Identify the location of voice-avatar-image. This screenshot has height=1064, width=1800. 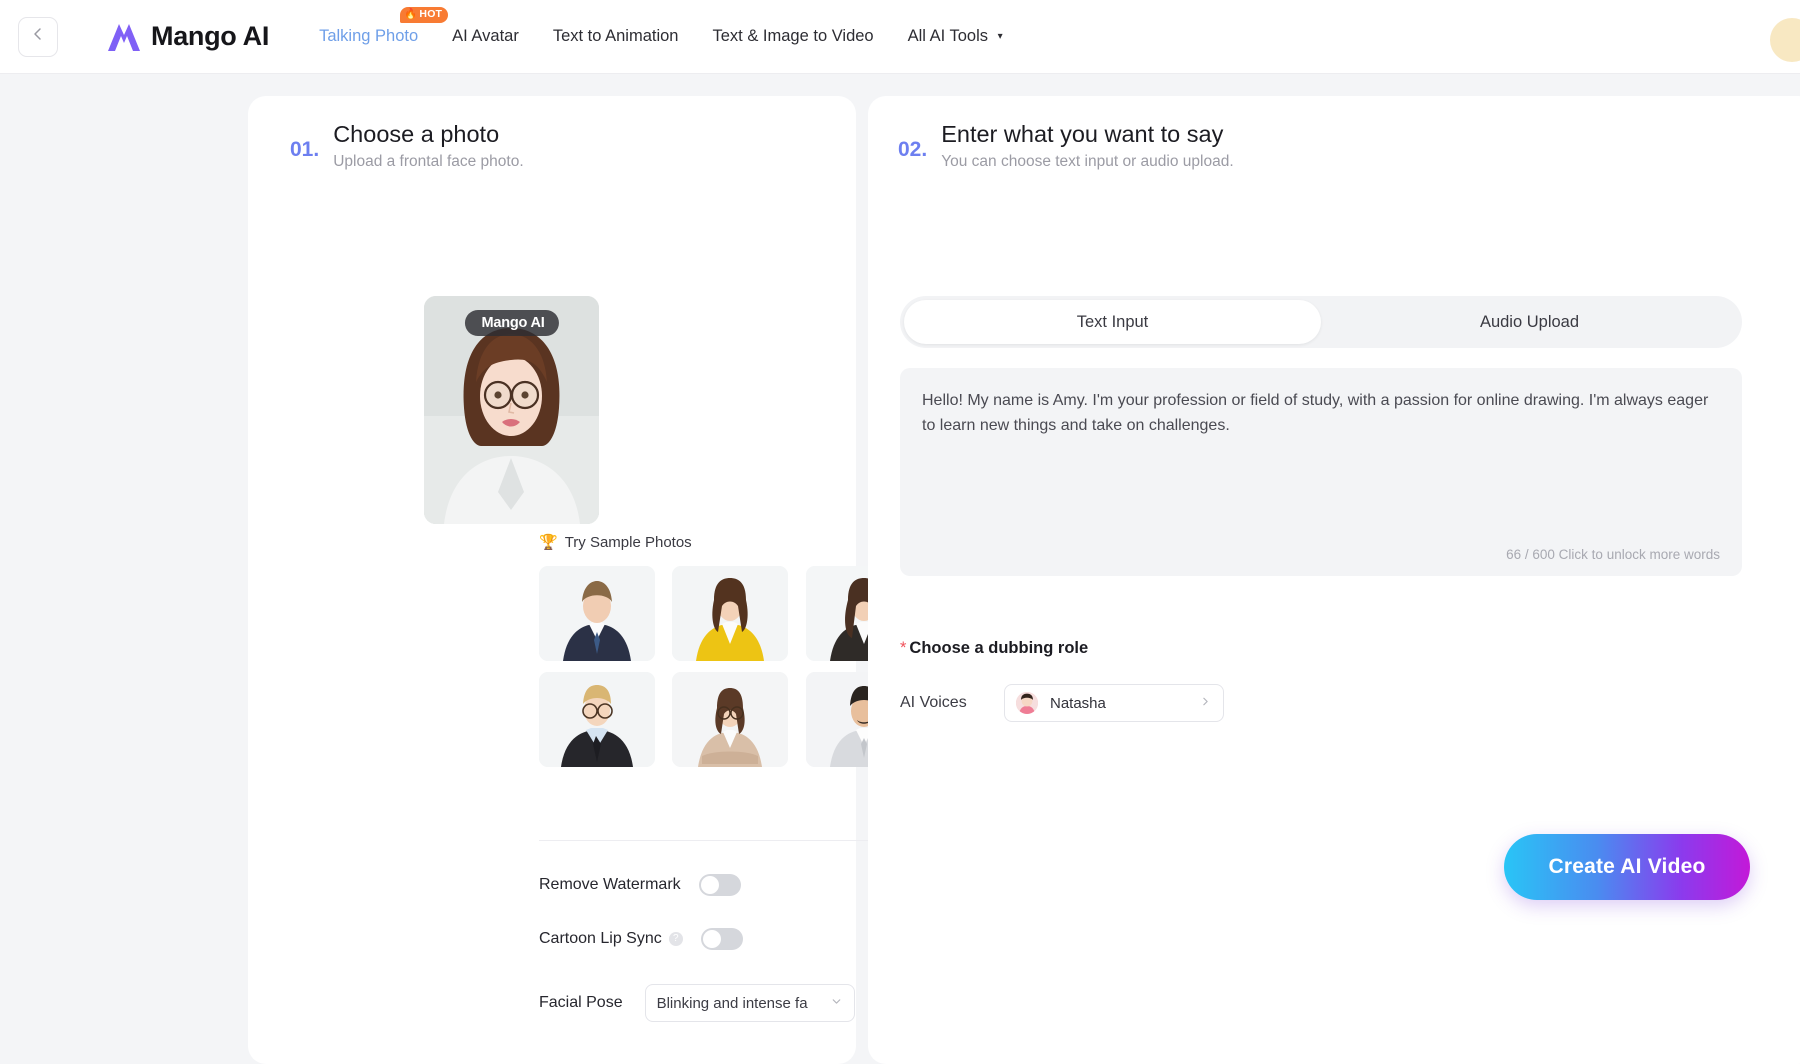
(1027, 703).